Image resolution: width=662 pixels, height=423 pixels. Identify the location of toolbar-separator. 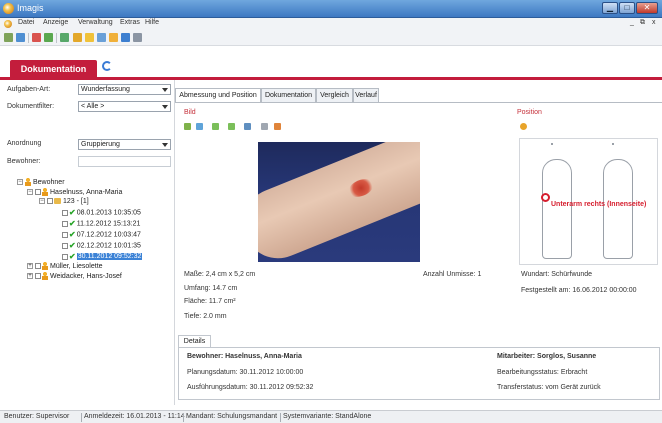
(56, 38).